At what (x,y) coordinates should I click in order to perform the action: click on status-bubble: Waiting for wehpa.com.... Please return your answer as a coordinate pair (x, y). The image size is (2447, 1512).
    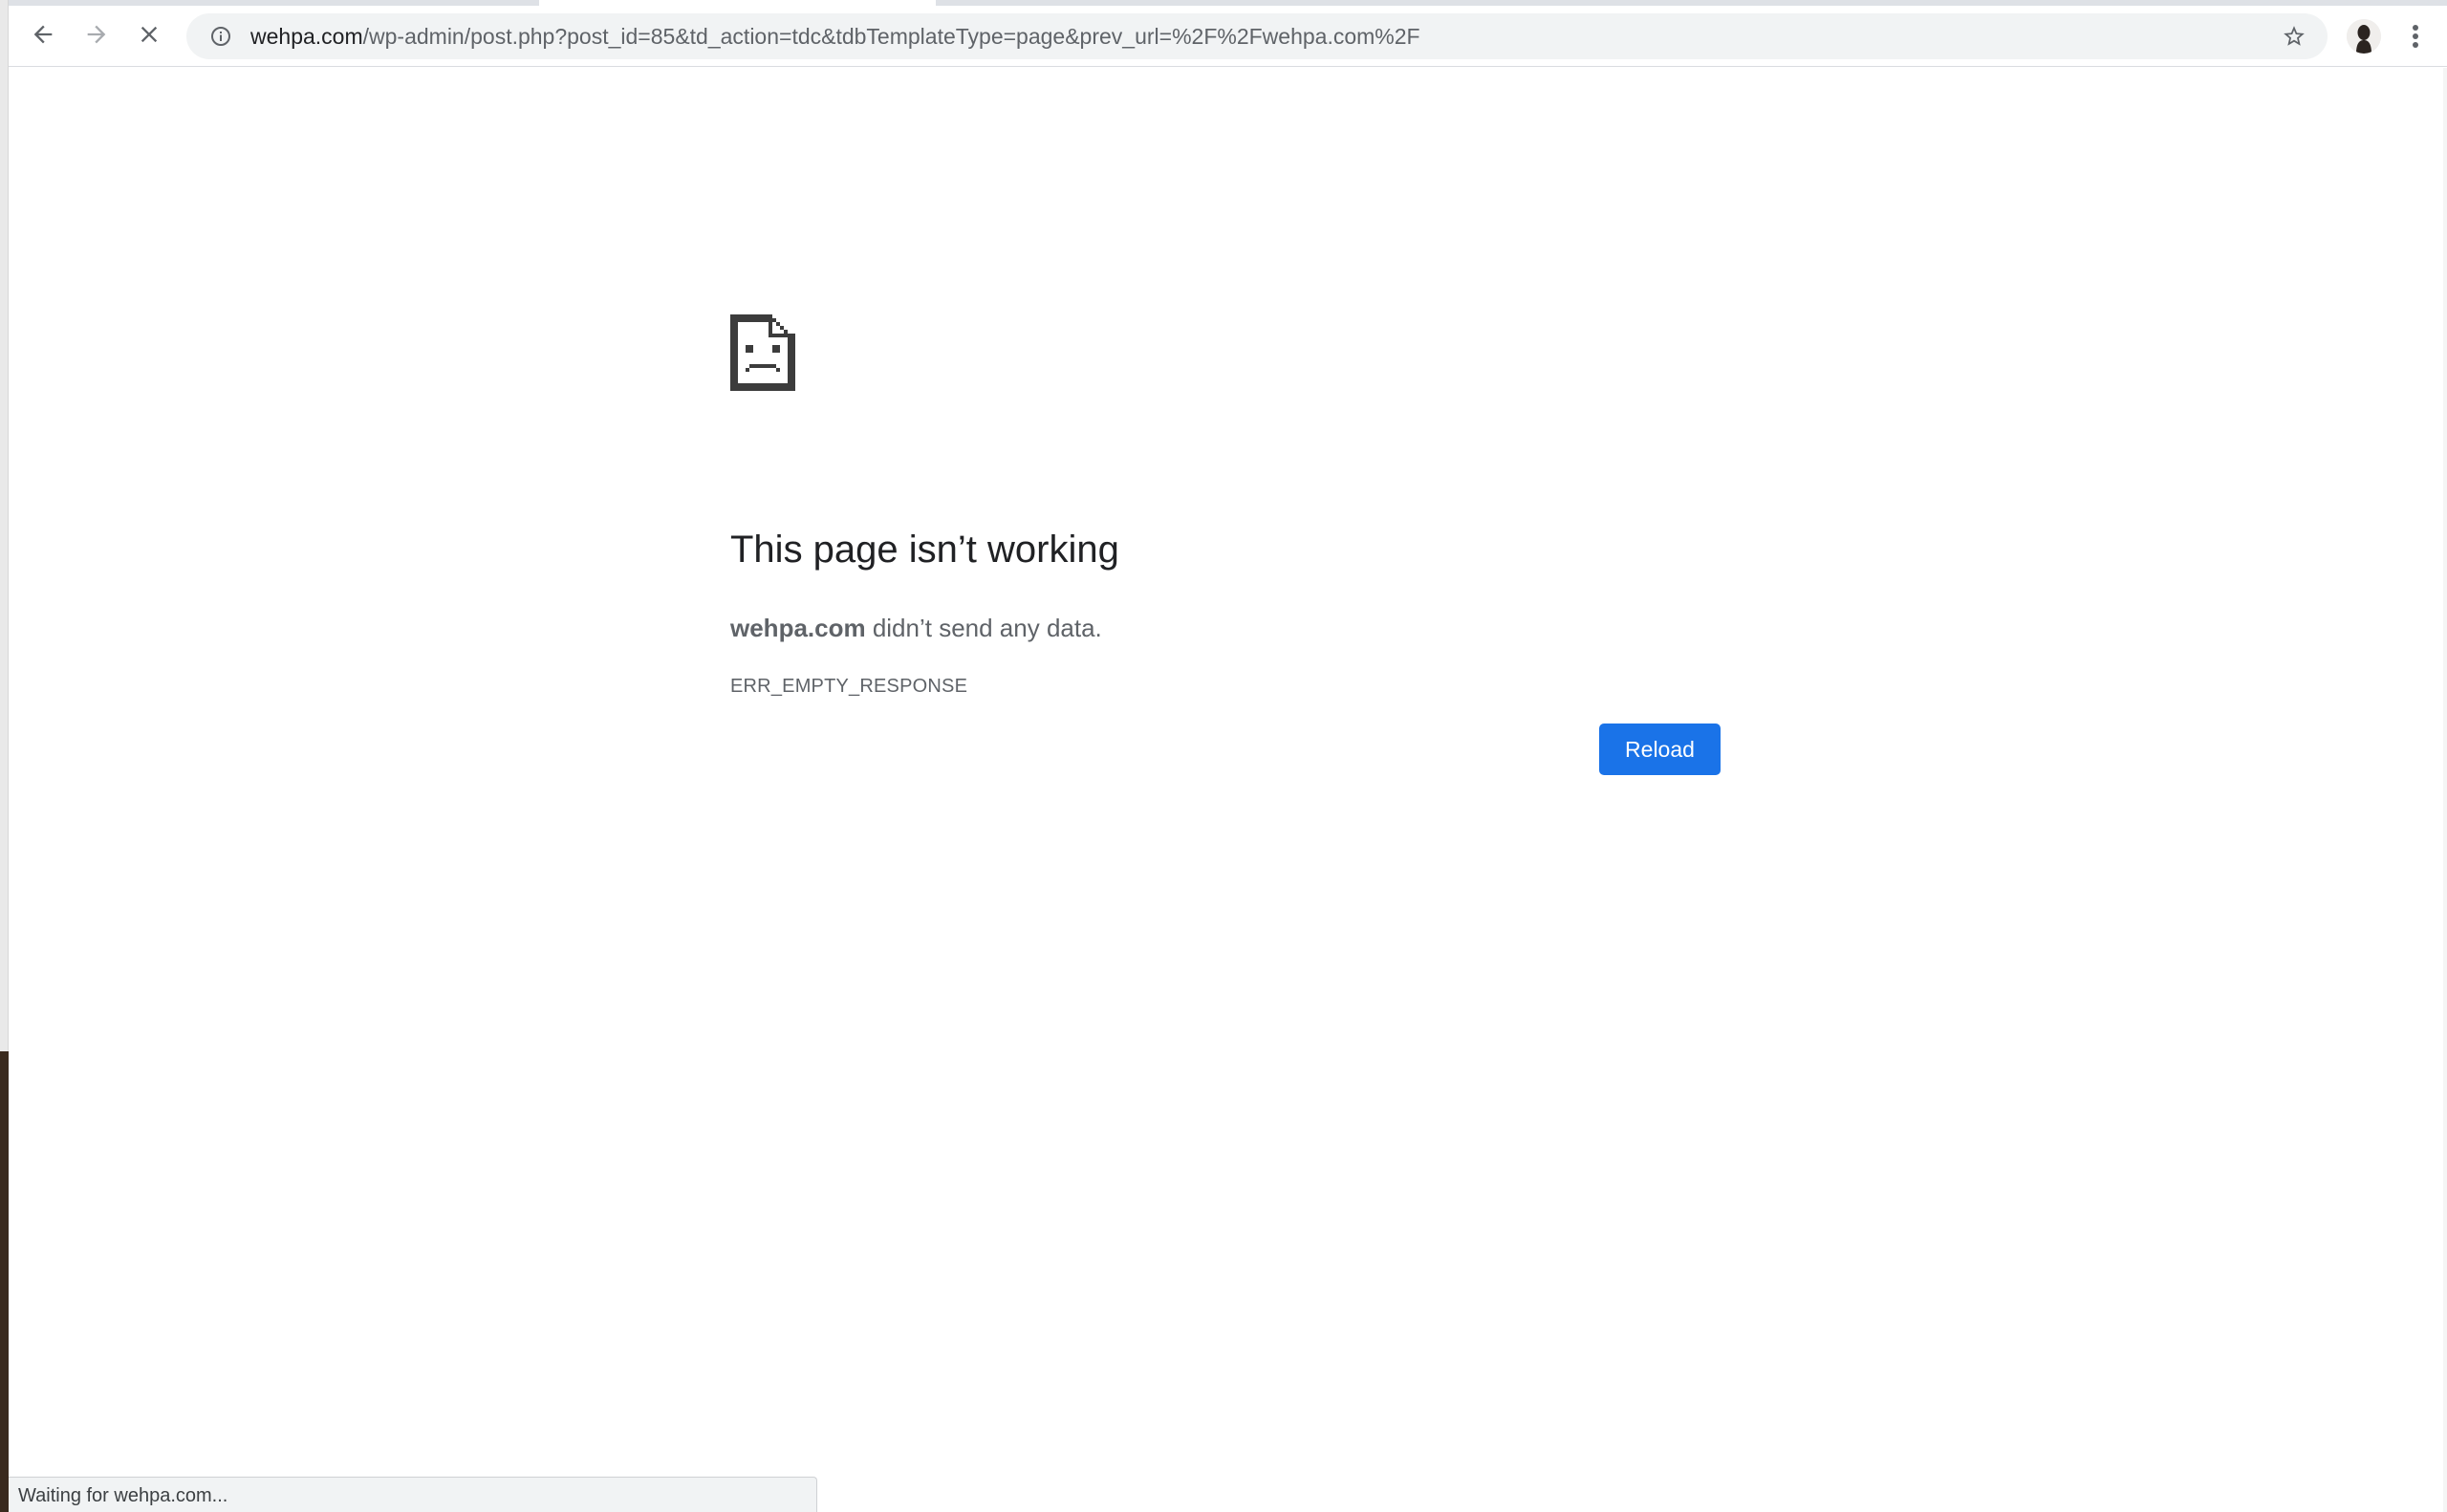
    Looking at the image, I should click on (413, 1494).